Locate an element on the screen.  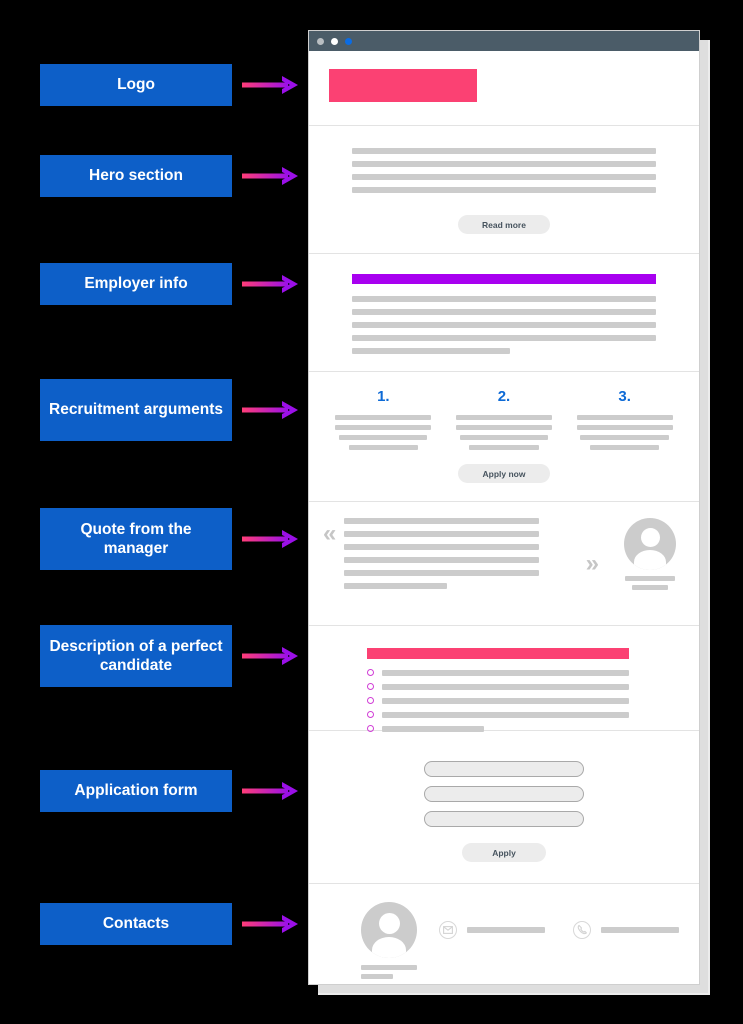
apply-now-button: Apply now is located at coordinates (504, 473).